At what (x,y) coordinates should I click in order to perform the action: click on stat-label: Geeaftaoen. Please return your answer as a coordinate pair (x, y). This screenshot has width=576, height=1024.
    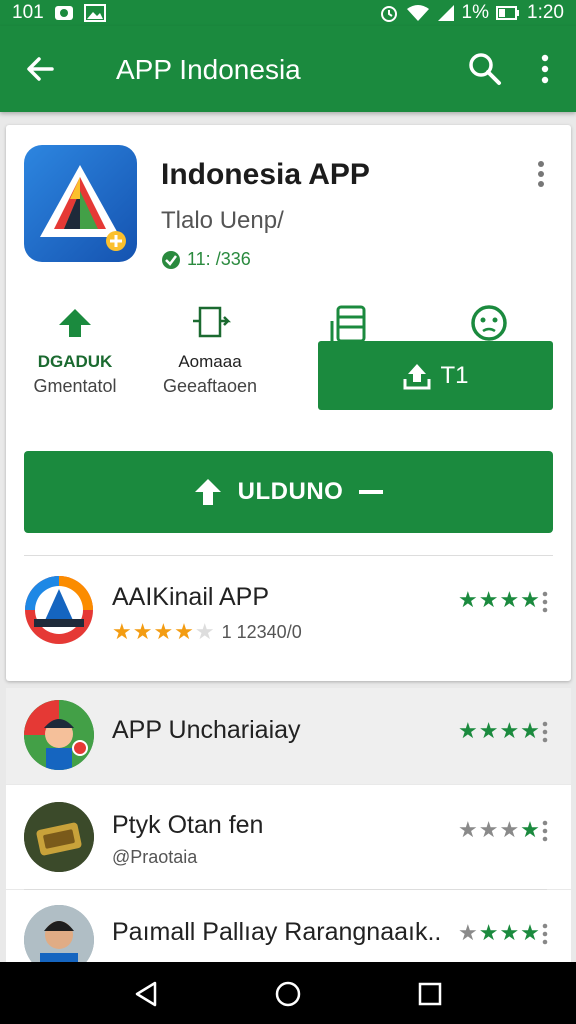
    Looking at the image, I should click on (210, 386).